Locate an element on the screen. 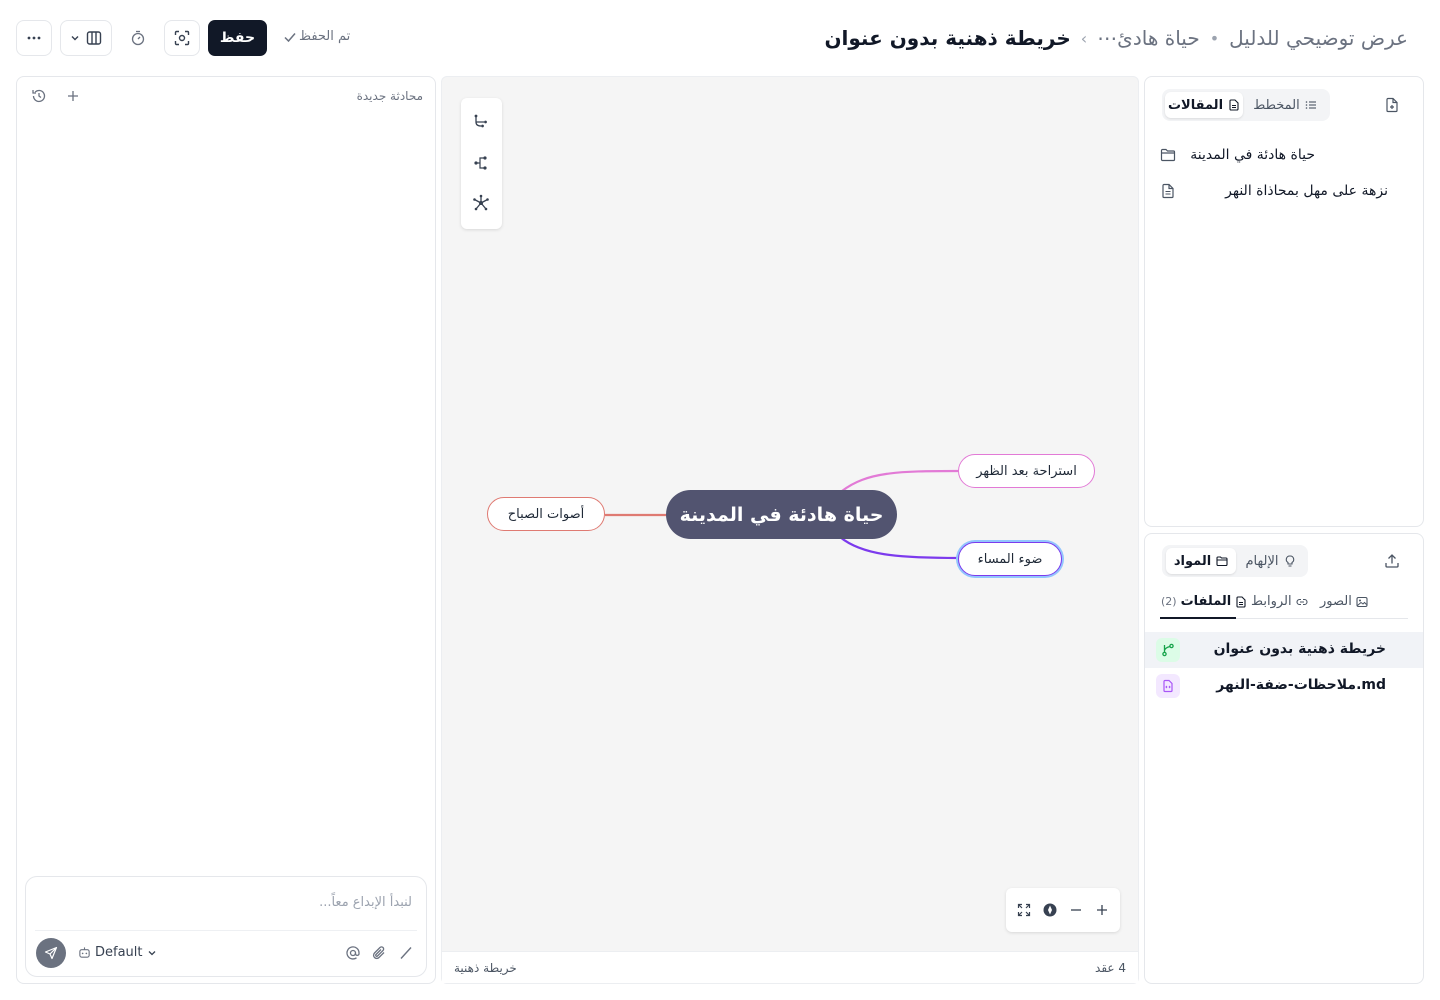 The width and height of the screenshot is (1440, 1000). canvas-footer: خريطة ذهنية 4 عقد is located at coordinates (790, 967).